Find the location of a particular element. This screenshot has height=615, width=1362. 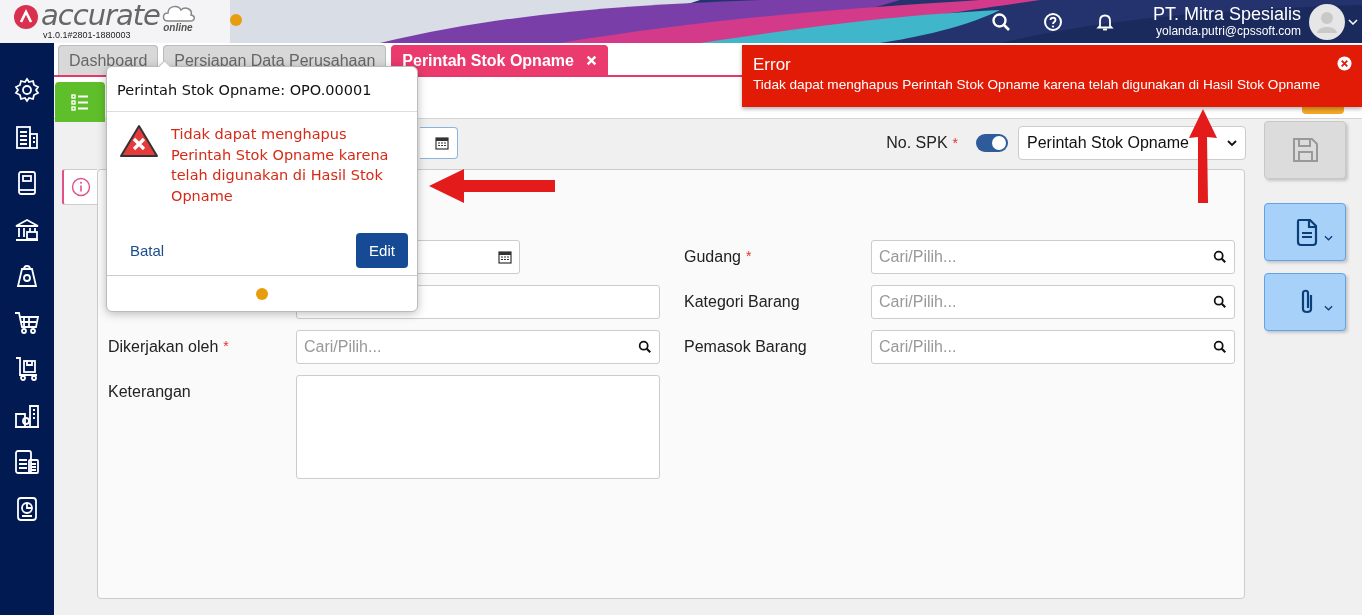

spk-select: Perintah Stok Opname is located at coordinates (1132, 143).